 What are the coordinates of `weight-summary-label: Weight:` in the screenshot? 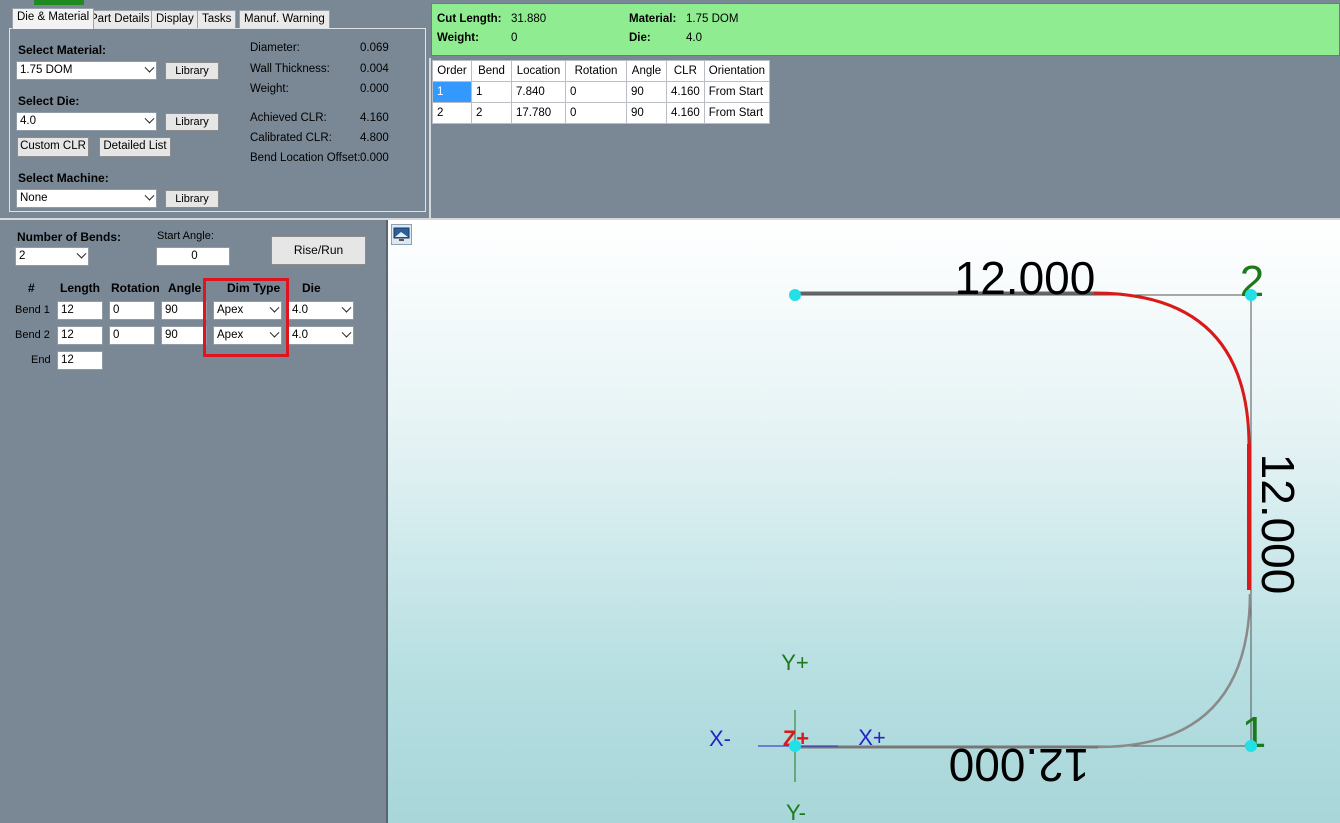 It's located at (458, 38).